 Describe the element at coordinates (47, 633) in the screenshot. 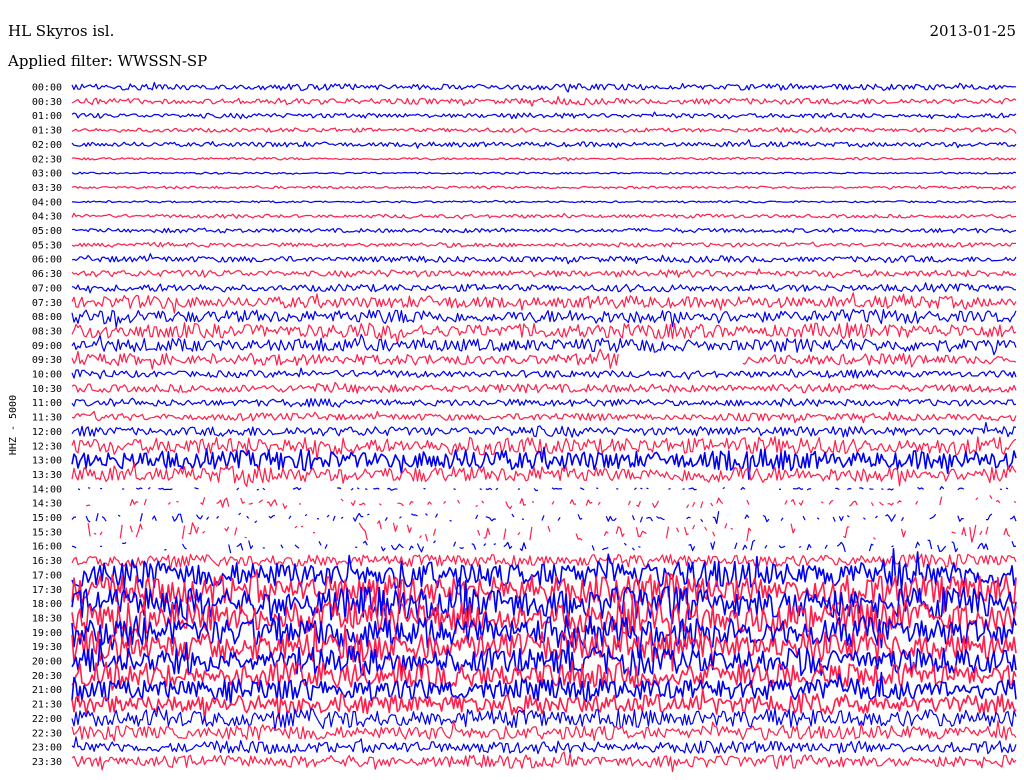

I see `time-tick-label: 19:00` at that location.